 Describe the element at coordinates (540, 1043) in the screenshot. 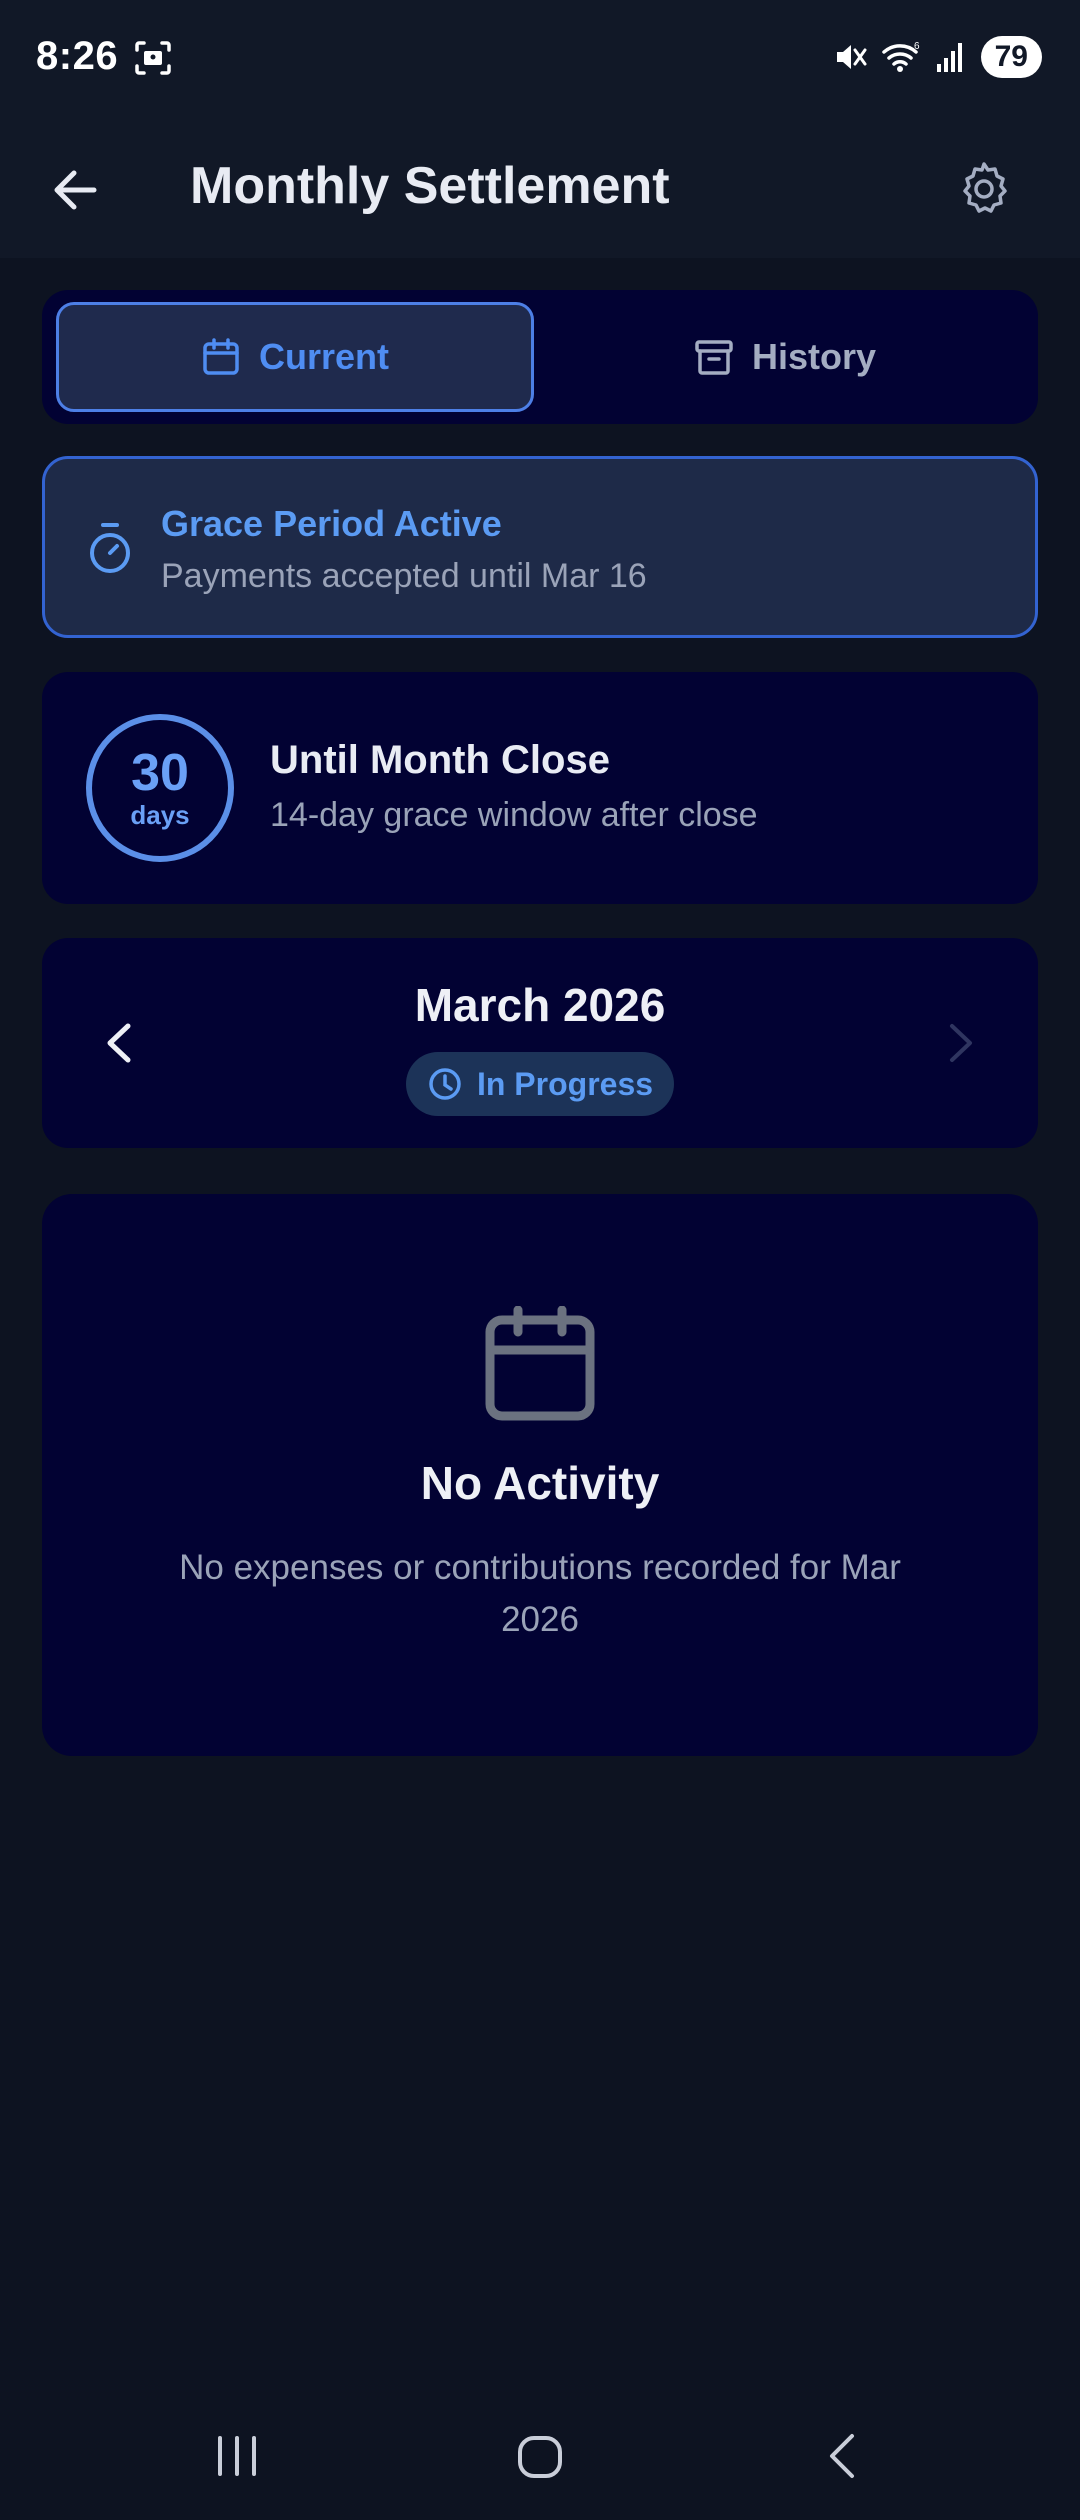

I see `month-navigator: March 2026 In Progress` at that location.